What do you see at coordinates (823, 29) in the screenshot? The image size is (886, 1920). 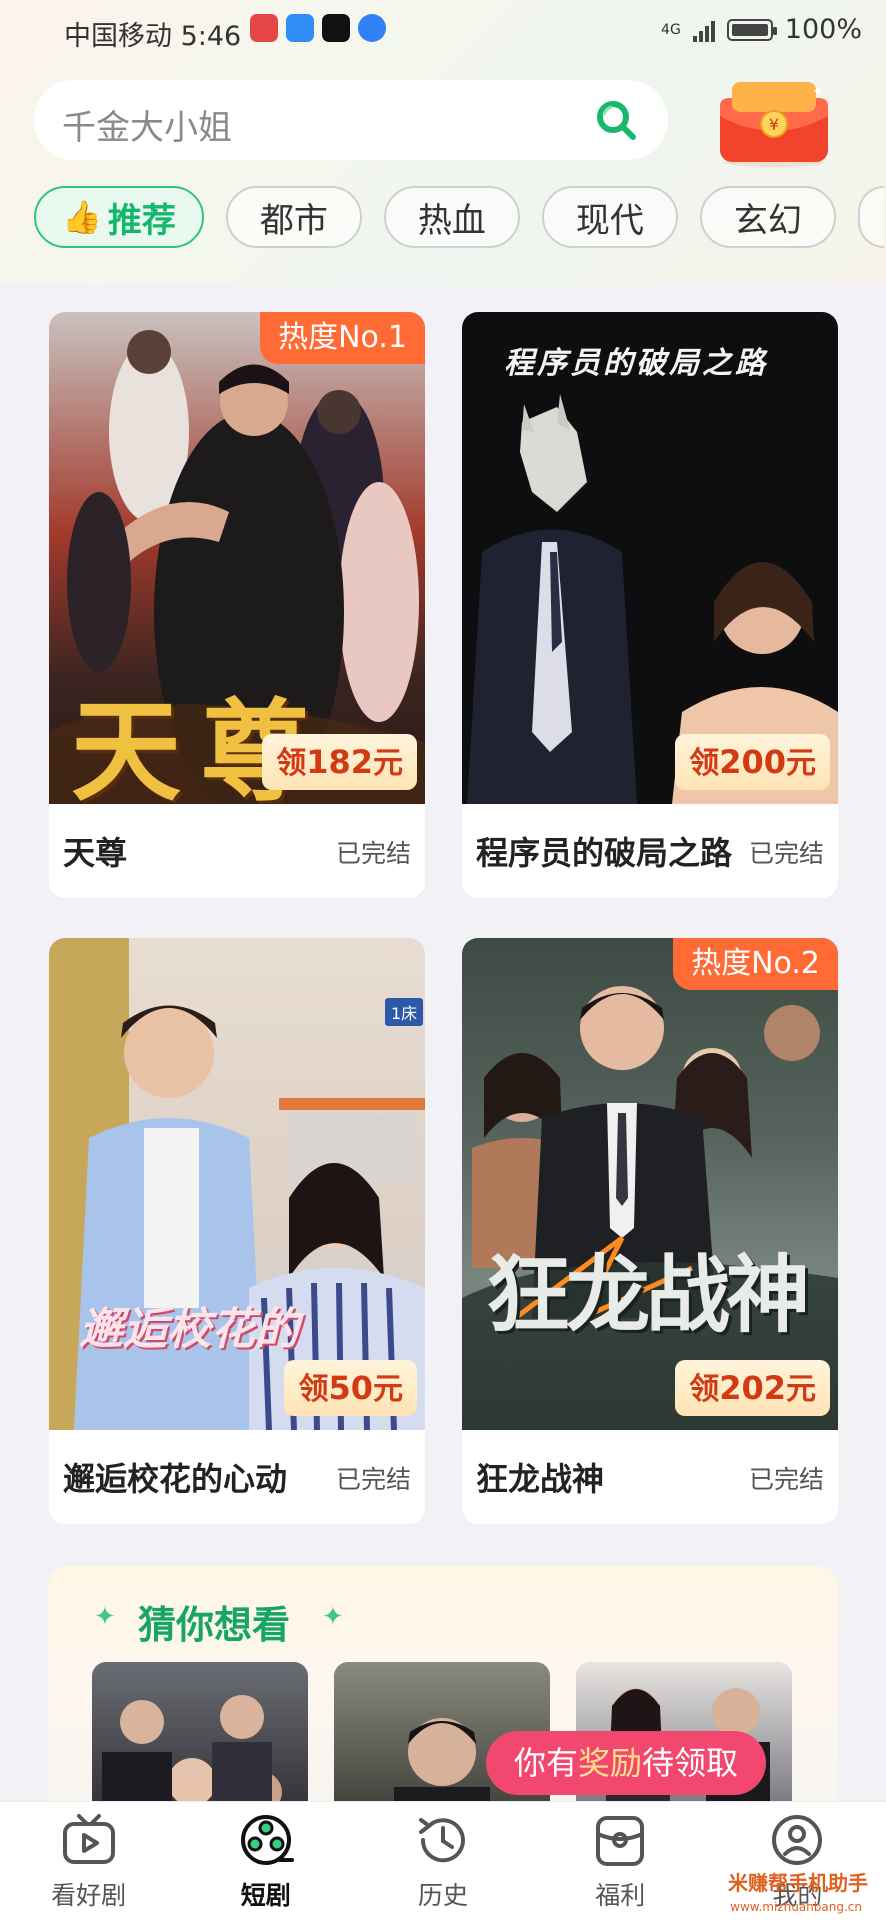 I see `battery-level: 100%` at bounding box center [823, 29].